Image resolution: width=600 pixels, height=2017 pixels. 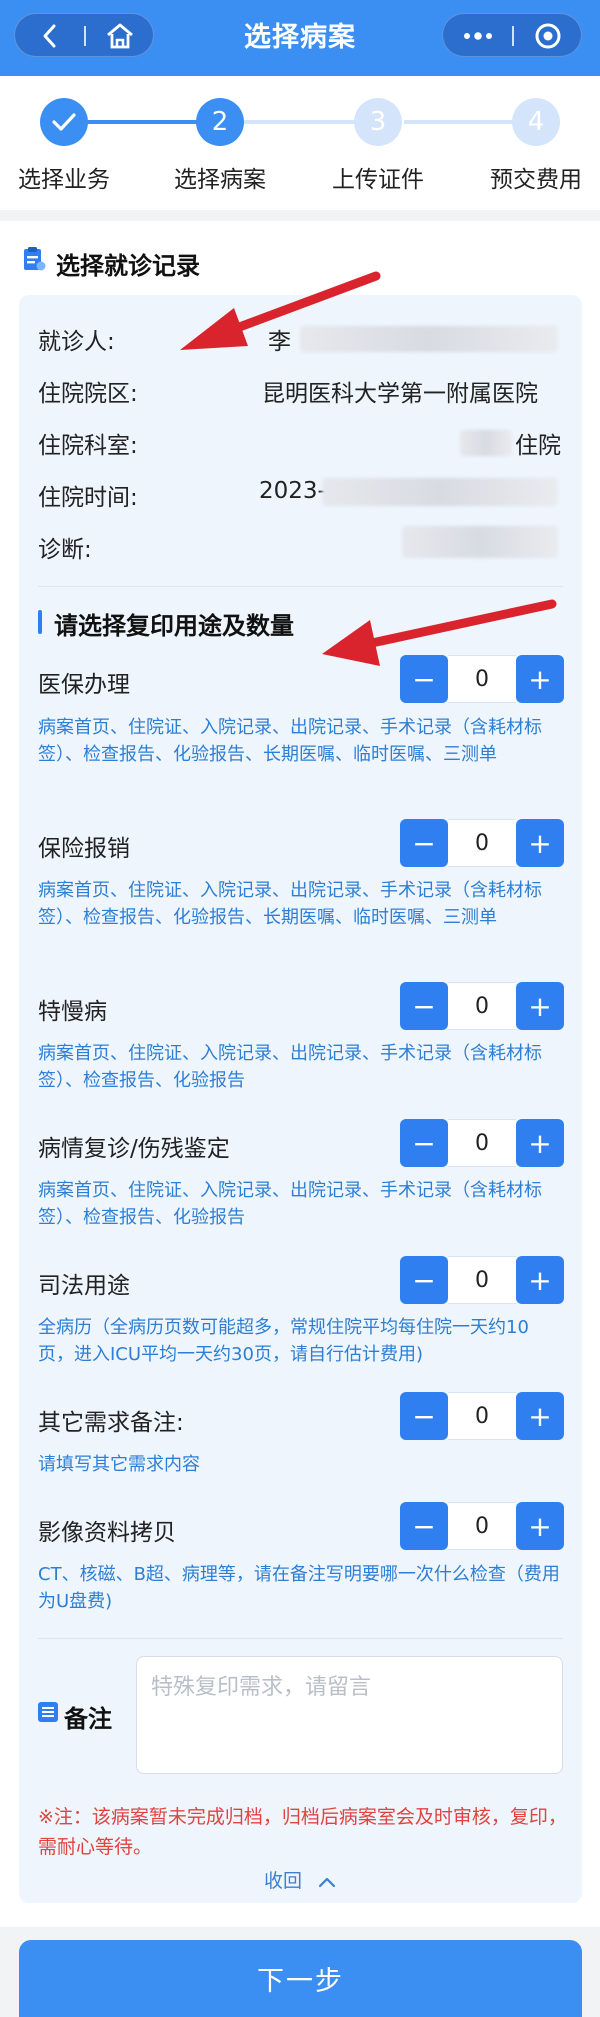 I want to click on admission-time-label: 住院时间:, so click(x=88, y=498).